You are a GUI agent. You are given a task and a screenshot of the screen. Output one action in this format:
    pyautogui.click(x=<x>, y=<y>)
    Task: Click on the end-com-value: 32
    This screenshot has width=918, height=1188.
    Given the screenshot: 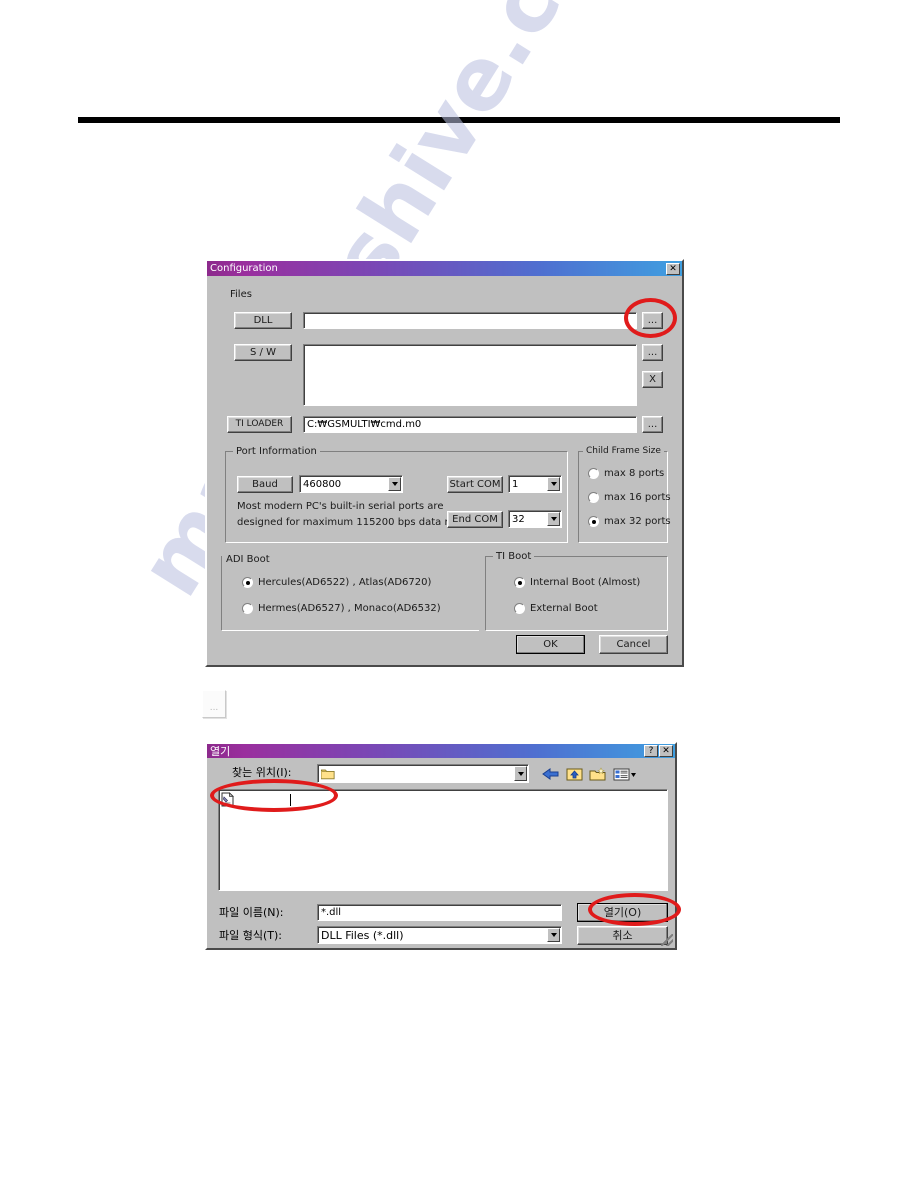 What is the action you would take?
    pyautogui.click(x=518, y=519)
    